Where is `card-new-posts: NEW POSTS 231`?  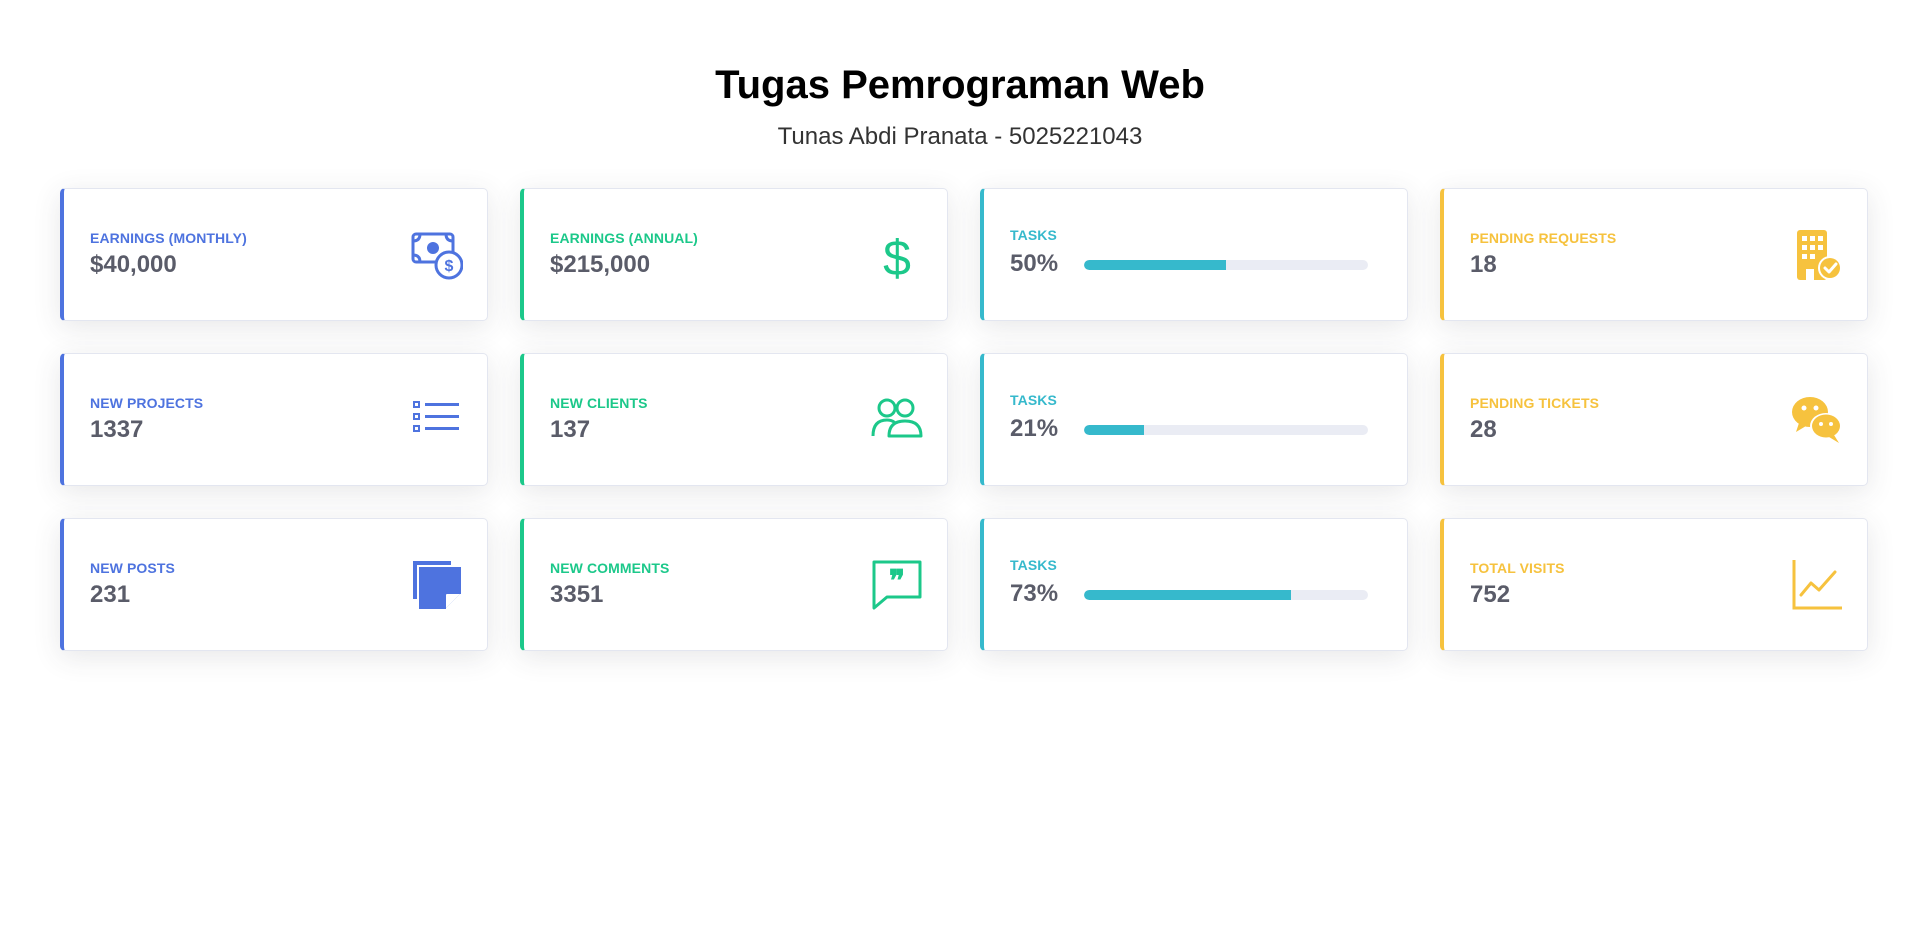
card-new-posts: NEW POSTS 231 is located at coordinates (274, 584).